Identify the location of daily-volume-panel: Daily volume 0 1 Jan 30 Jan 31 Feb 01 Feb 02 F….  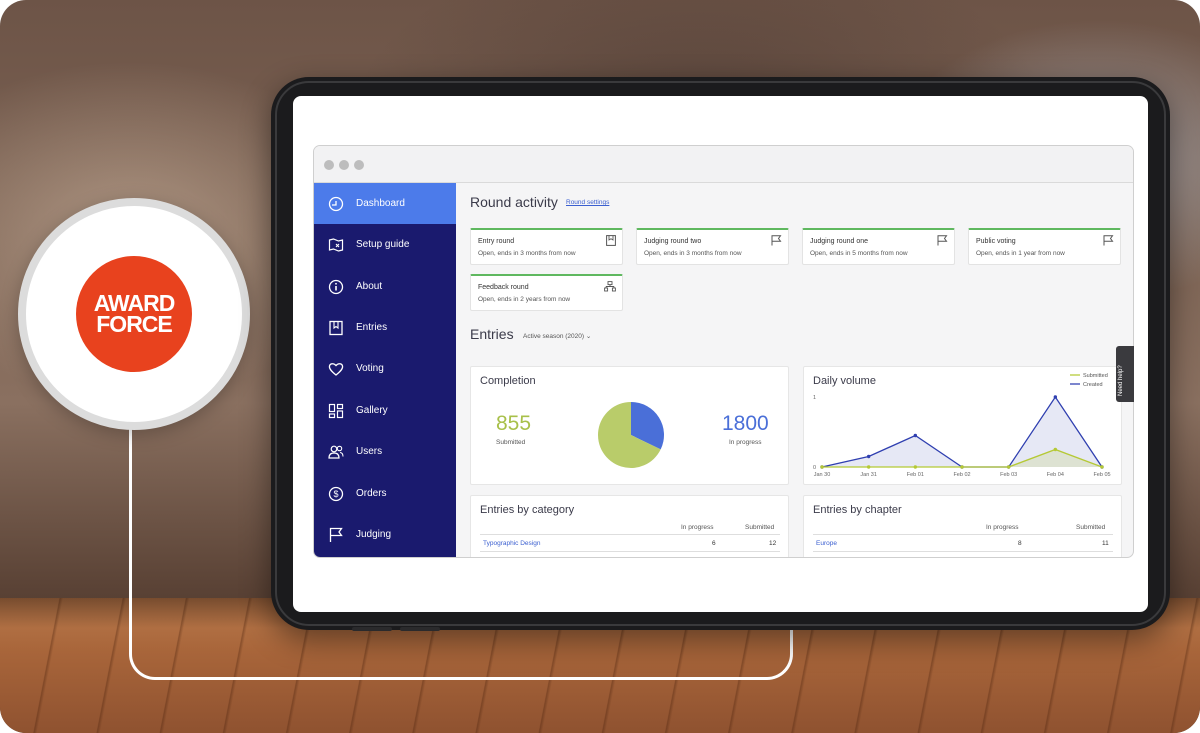
(962, 425).